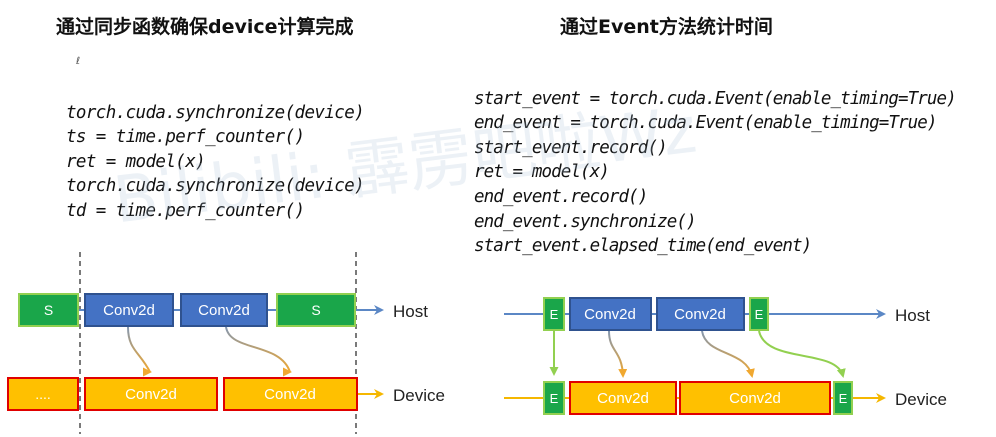 The height and width of the screenshot is (437, 996). I want to click on left-host-label: Host, so click(410, 311).